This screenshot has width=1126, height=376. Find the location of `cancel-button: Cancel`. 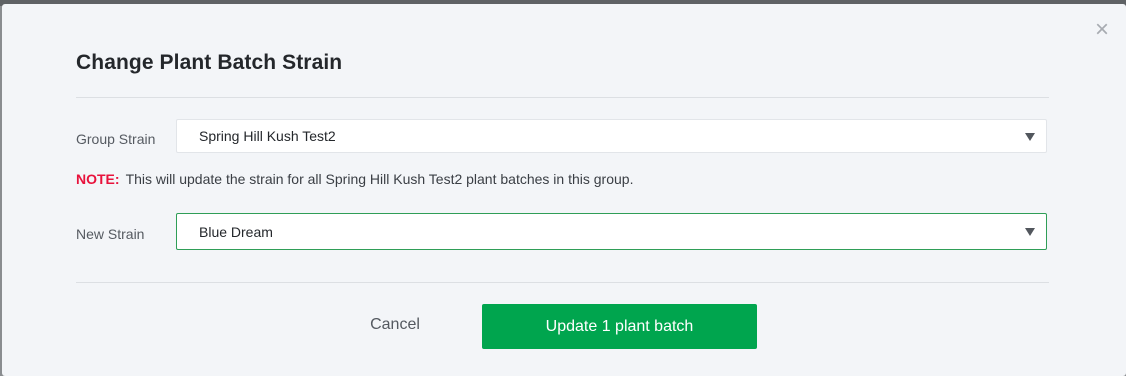

cancel-button: Cancel is located at coordinates (395, 325).